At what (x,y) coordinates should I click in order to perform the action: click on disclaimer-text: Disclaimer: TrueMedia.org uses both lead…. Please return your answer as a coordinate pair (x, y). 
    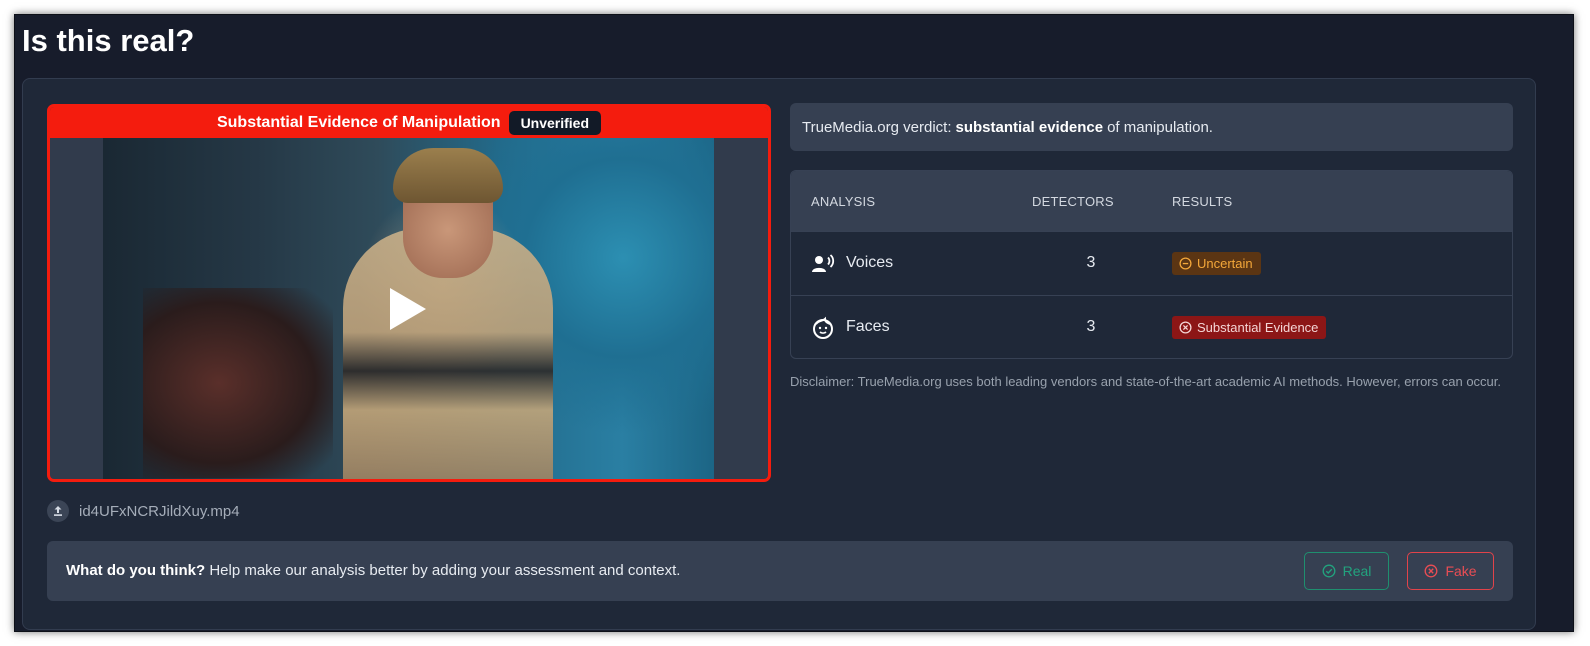
    Looking at the image, I should click on (1146, 381).